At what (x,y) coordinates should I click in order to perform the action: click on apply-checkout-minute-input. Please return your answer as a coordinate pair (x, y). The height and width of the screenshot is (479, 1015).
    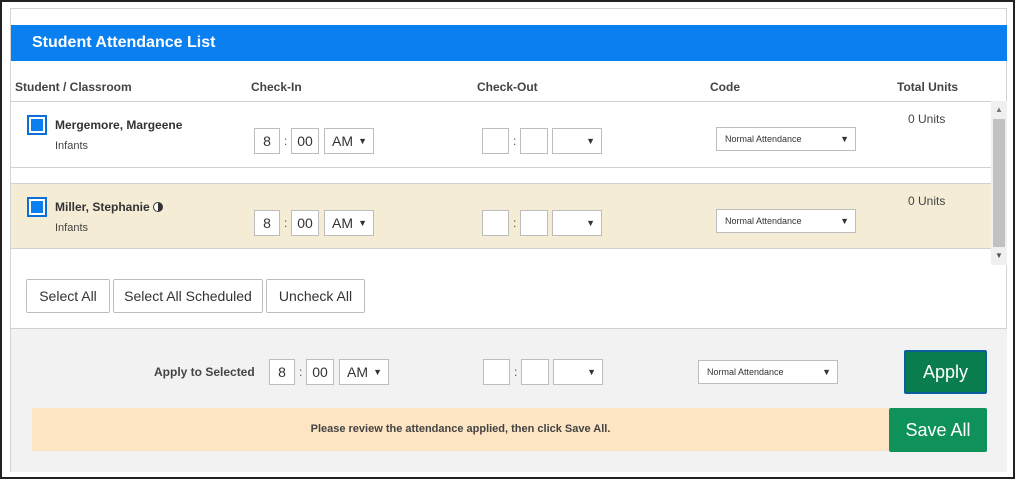
    Looking at the image, I should click on (535, 372).